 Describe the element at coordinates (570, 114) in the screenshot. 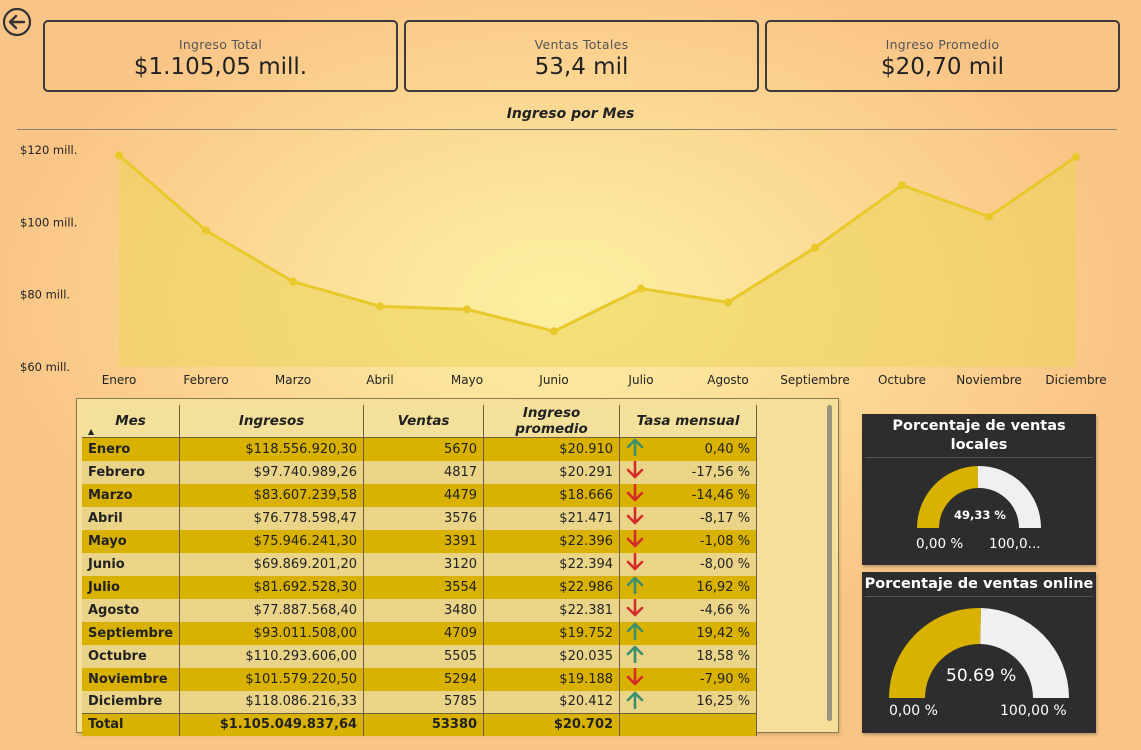

I see `chart-title: Ingreso por Mes` at that location.